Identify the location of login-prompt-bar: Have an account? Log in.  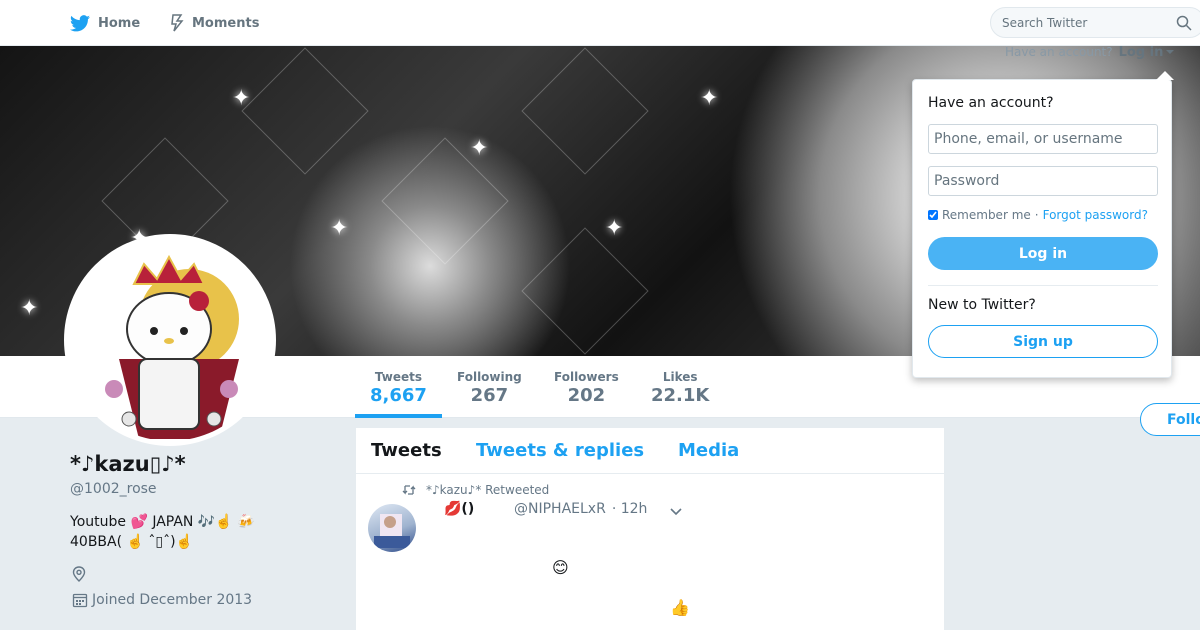
(1090, 52).